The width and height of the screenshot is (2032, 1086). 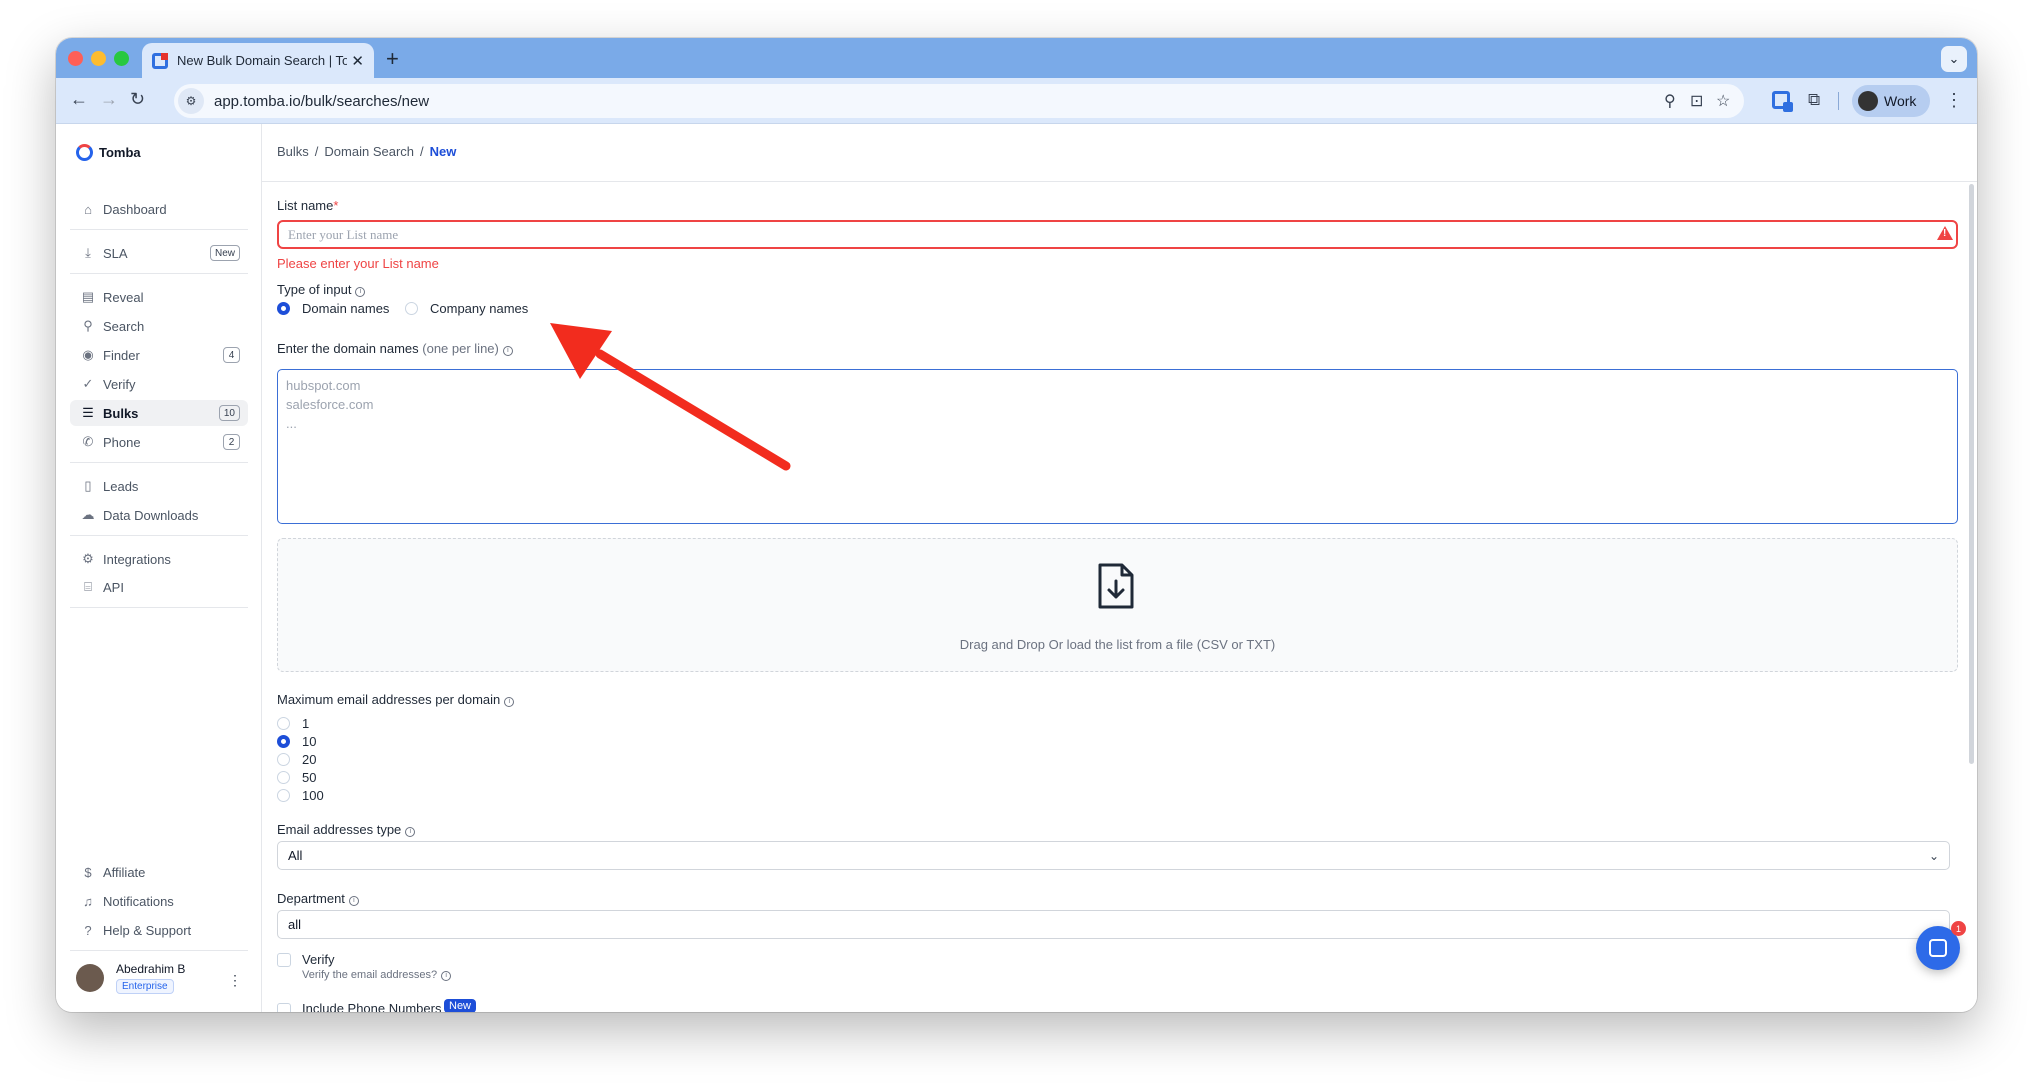 What do you see at coordinates (293, 151) in the screenshot?
I see `breadcrumb-bulks: Bulks` at bounding box center [293, 151].